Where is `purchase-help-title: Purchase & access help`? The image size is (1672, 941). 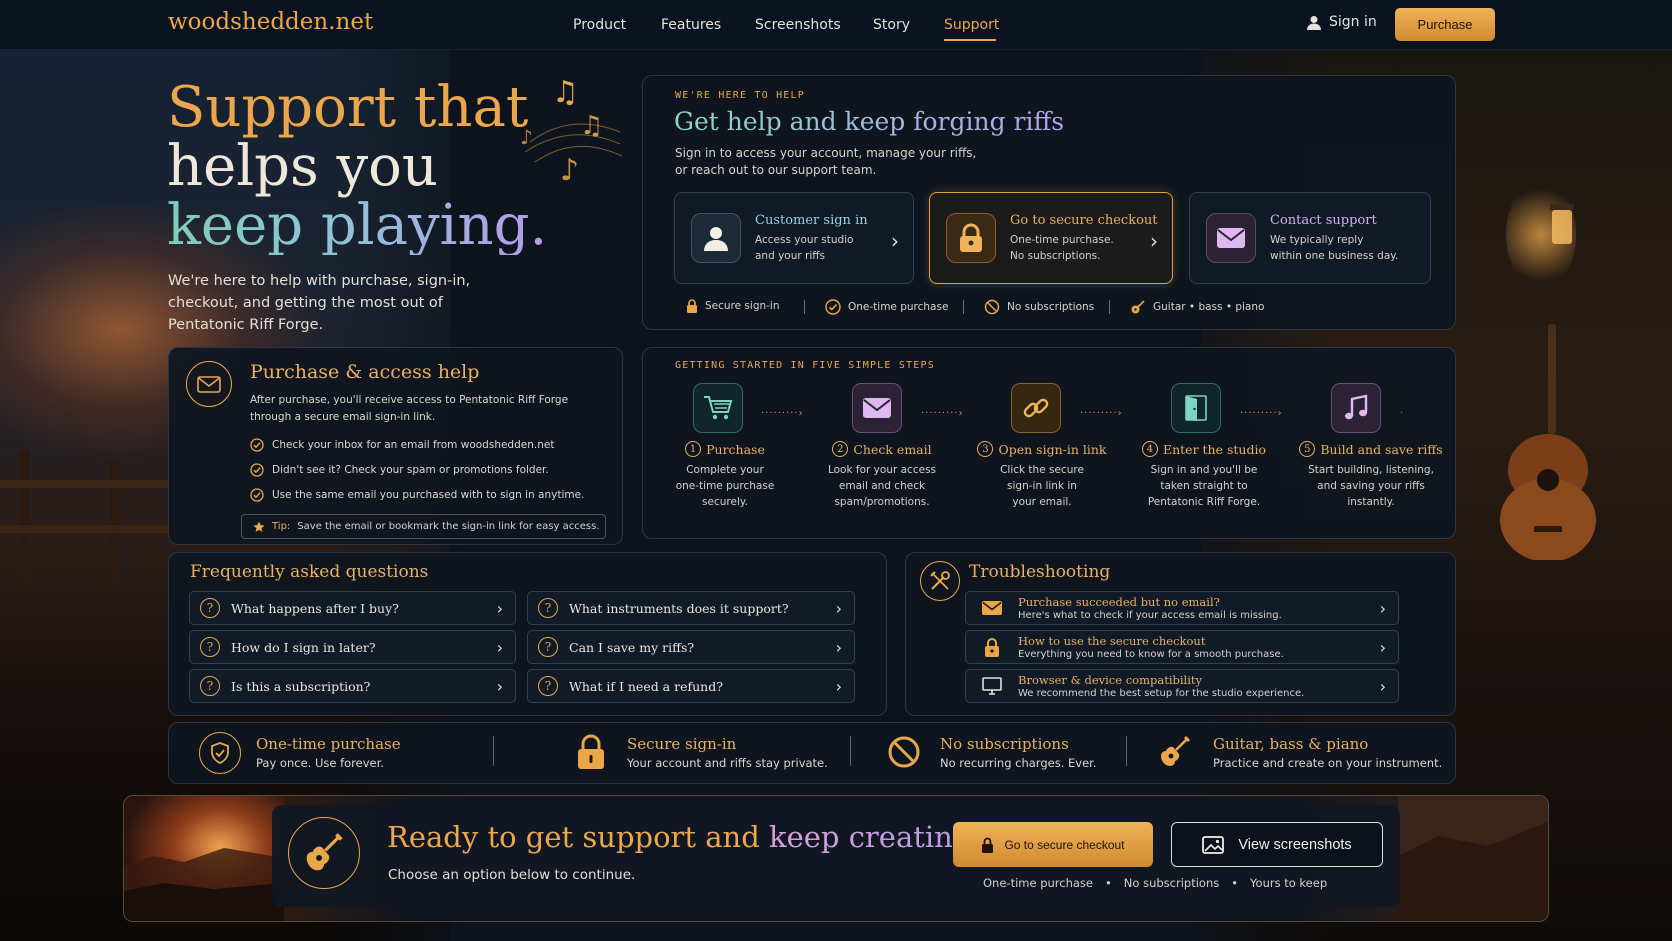 purchase-help-title: Purchase & access help is located at coordinates (365, 372).